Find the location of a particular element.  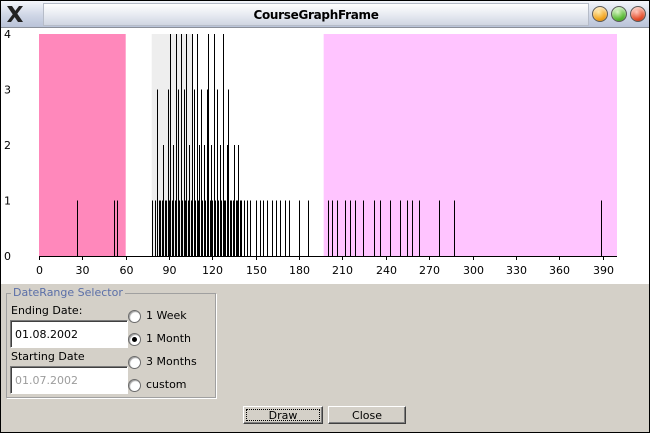

y-tick-label: 0 is located at coordinates (7, 256).